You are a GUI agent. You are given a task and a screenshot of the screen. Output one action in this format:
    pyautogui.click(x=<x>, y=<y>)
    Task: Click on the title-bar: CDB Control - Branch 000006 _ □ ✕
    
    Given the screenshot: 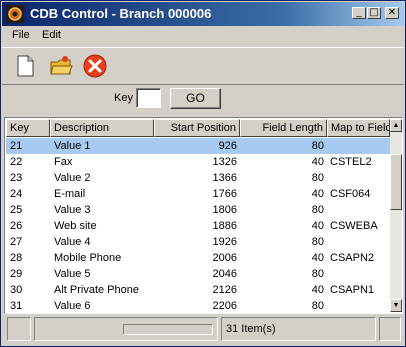 What is the action you would take?
    pyautogui.click(x=203, y=14)
    